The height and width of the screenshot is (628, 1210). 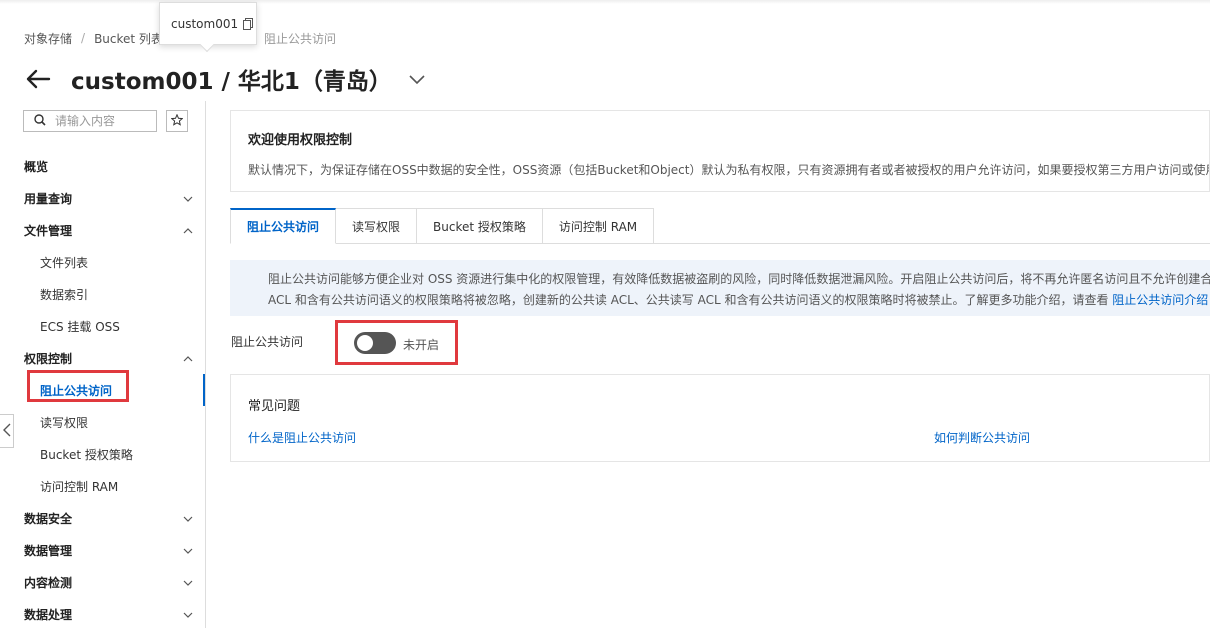 What do you see at coordinates (48, 230) in the screenshot?
I see `sidebar-item-label: 文件管理` at bounding box center [48, 230].